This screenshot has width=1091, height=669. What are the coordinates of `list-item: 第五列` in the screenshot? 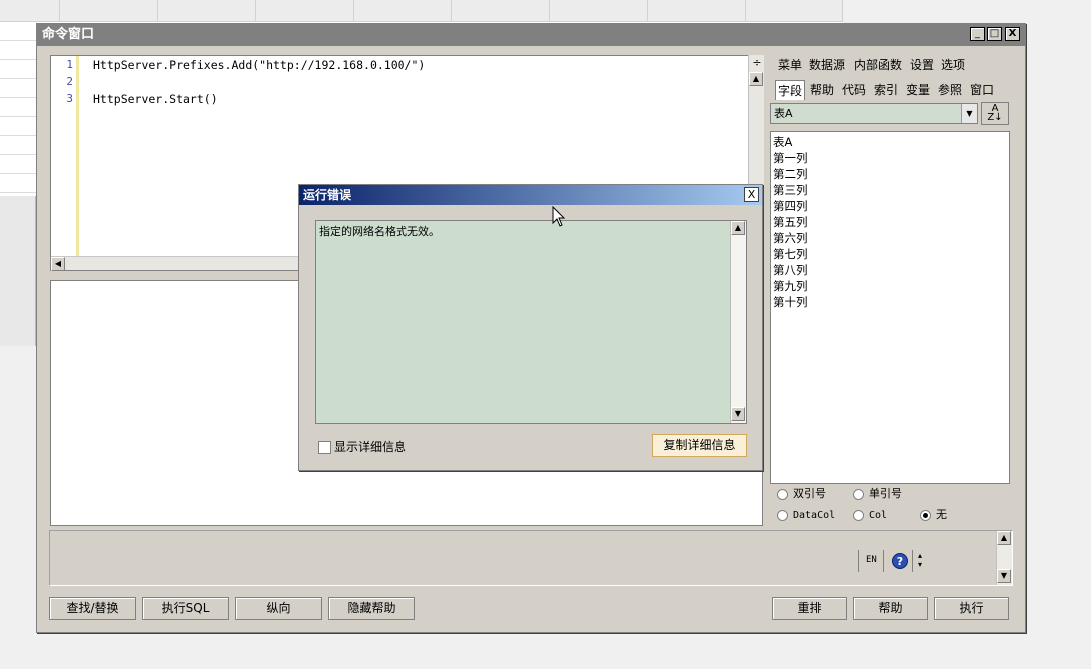 It's located at (890, 222).